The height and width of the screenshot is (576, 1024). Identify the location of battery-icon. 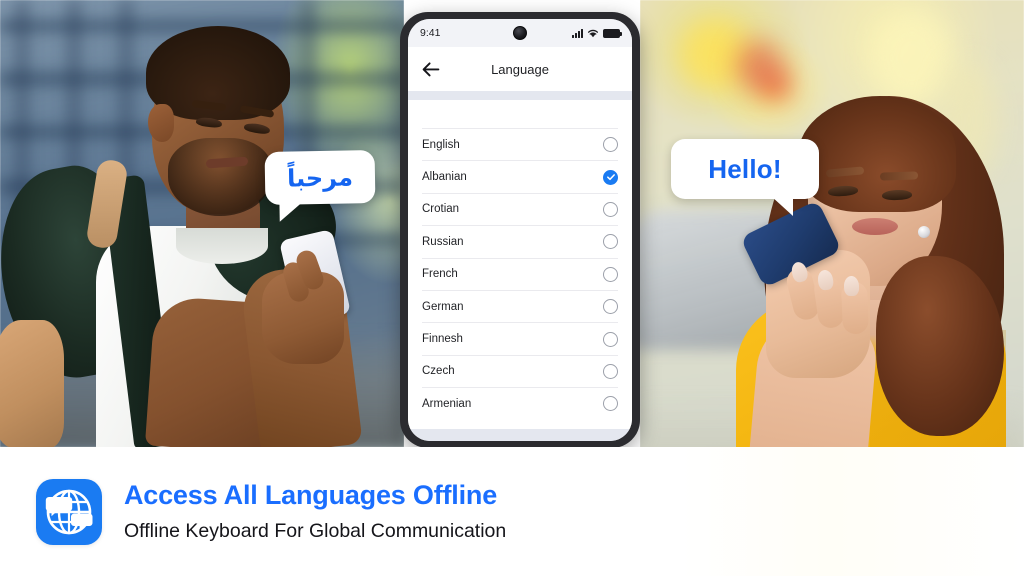
(612, 33).